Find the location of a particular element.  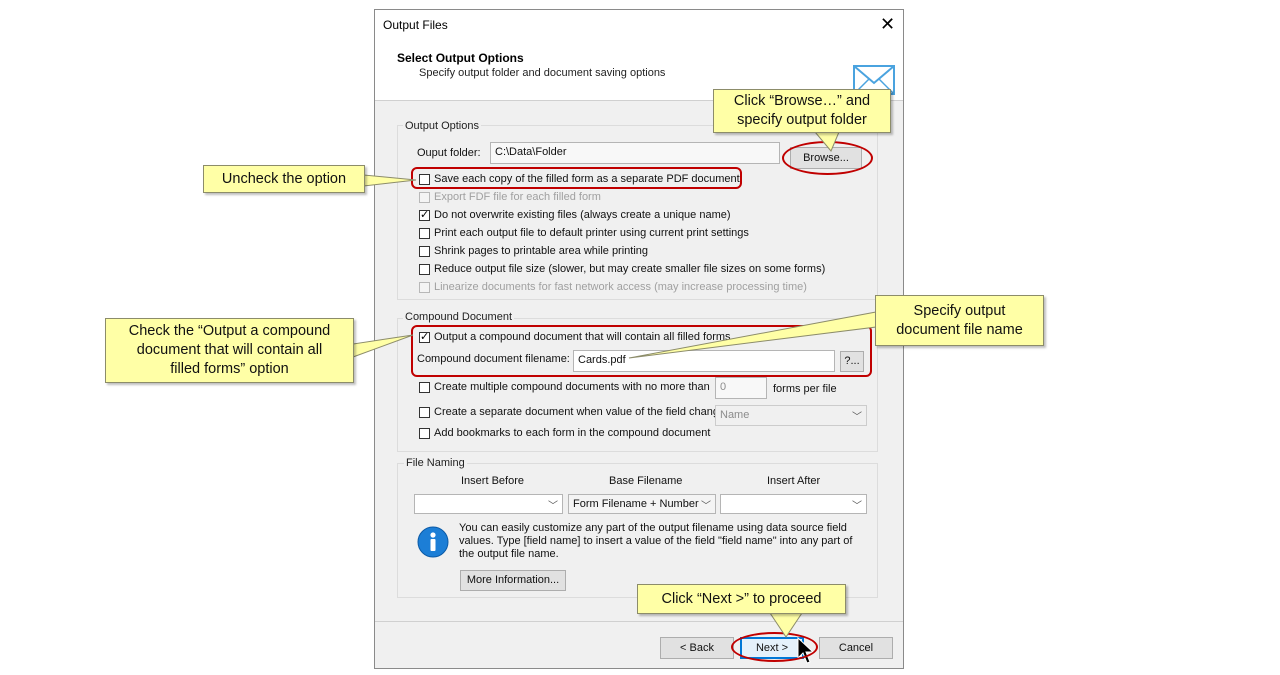

next-callout-pointer is located at coordinates (786, 625).